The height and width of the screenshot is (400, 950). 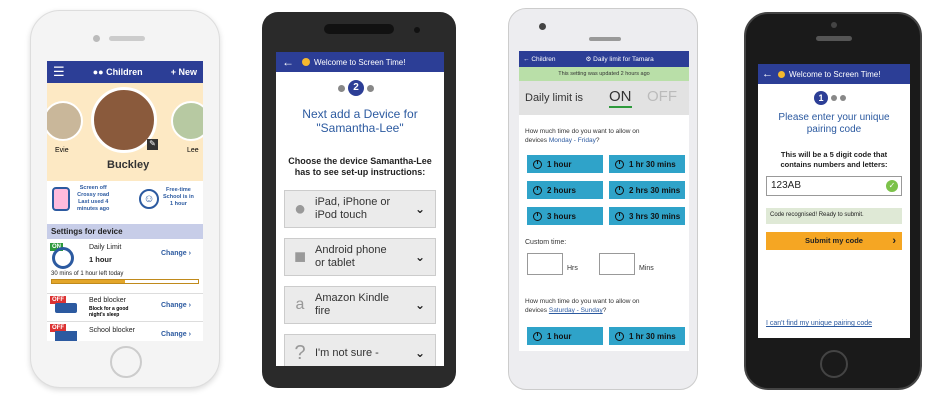 I want to click on bed-blocker-desc: Block for a good night's sleep, so click(x=109, y=312).